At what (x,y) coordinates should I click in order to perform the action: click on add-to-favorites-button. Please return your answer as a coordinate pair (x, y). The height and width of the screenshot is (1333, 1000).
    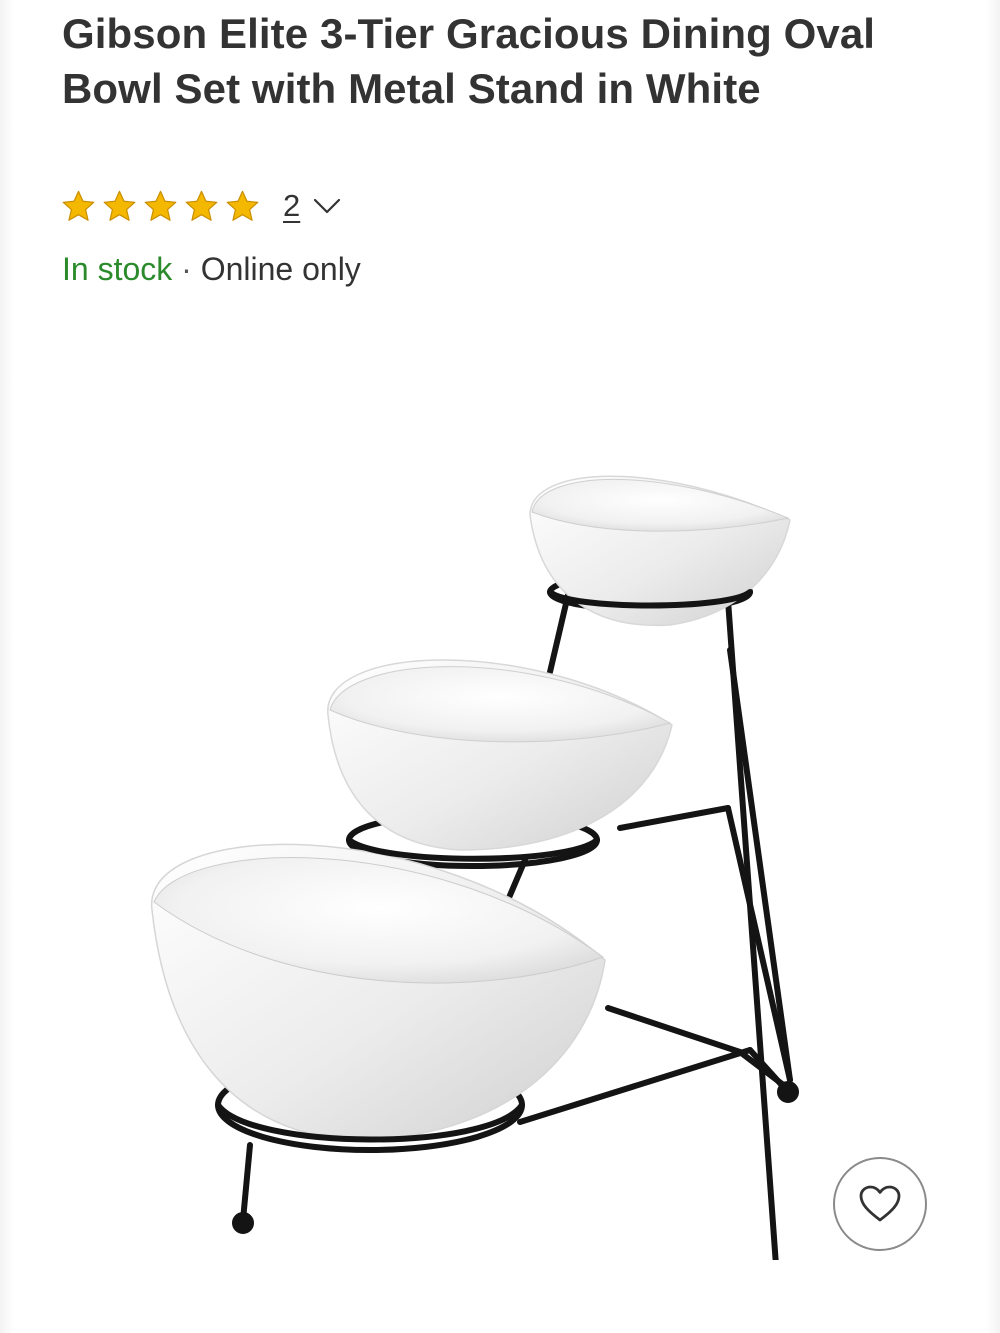
    Looking at the image, I should click on (880, 1204).